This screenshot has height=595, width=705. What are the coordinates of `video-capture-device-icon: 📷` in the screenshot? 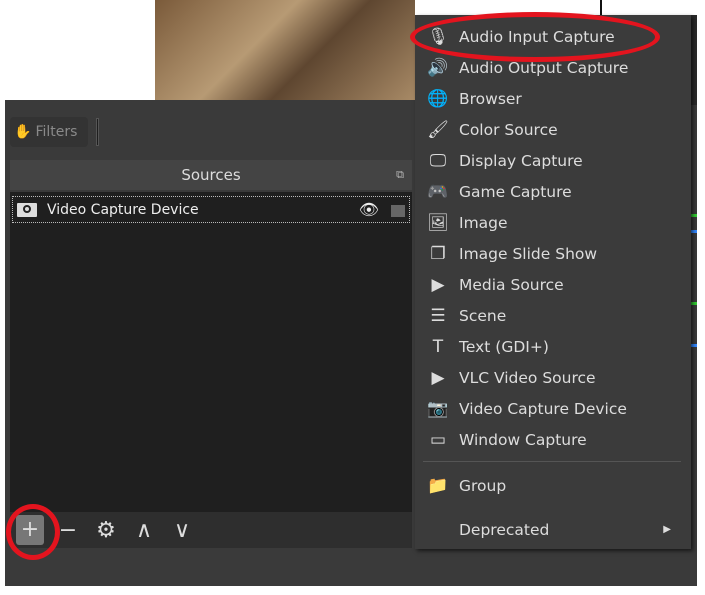 It's located at (438, 408).